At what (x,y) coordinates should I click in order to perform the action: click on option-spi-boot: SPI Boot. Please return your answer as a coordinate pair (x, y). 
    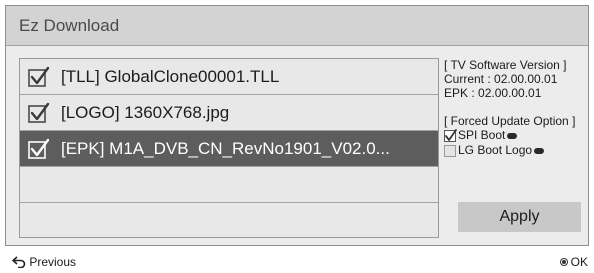
    Looking at the image, I should click on (515, 135).